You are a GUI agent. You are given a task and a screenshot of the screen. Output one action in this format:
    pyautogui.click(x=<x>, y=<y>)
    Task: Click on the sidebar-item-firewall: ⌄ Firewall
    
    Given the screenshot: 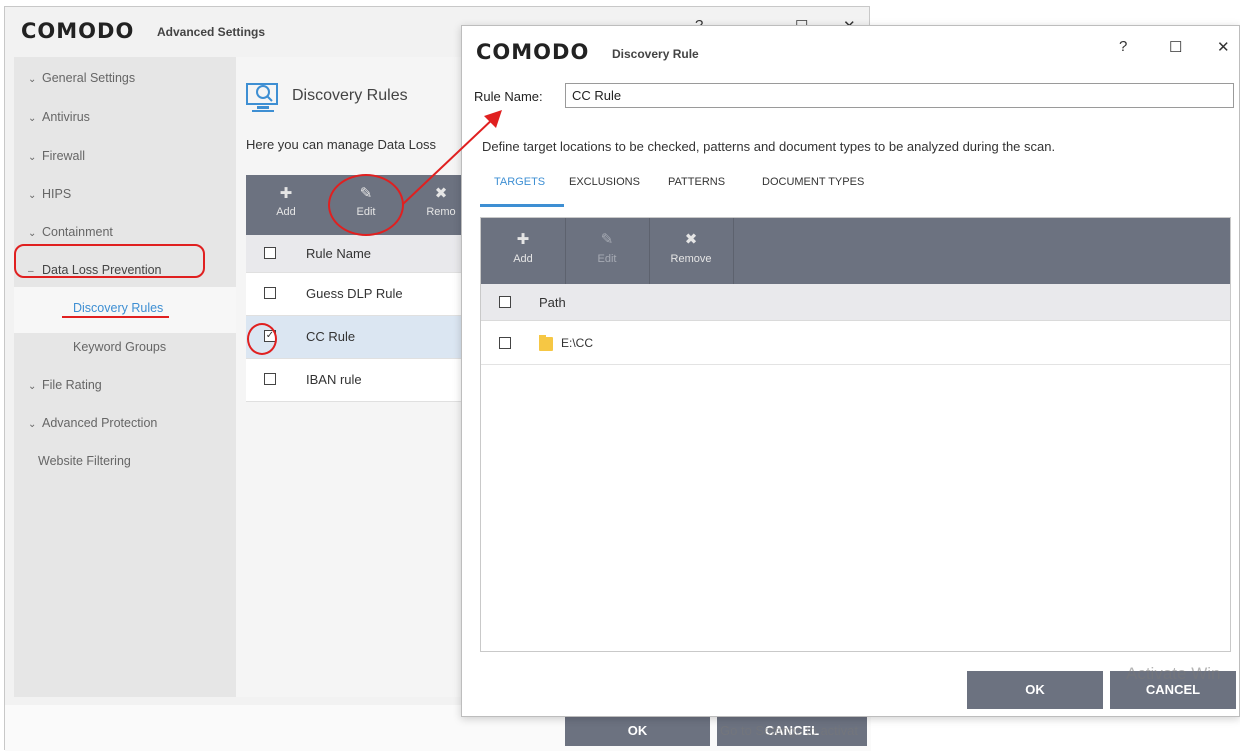 What is the action you would take?
    pyautogui.click(x=56, y=156)
    